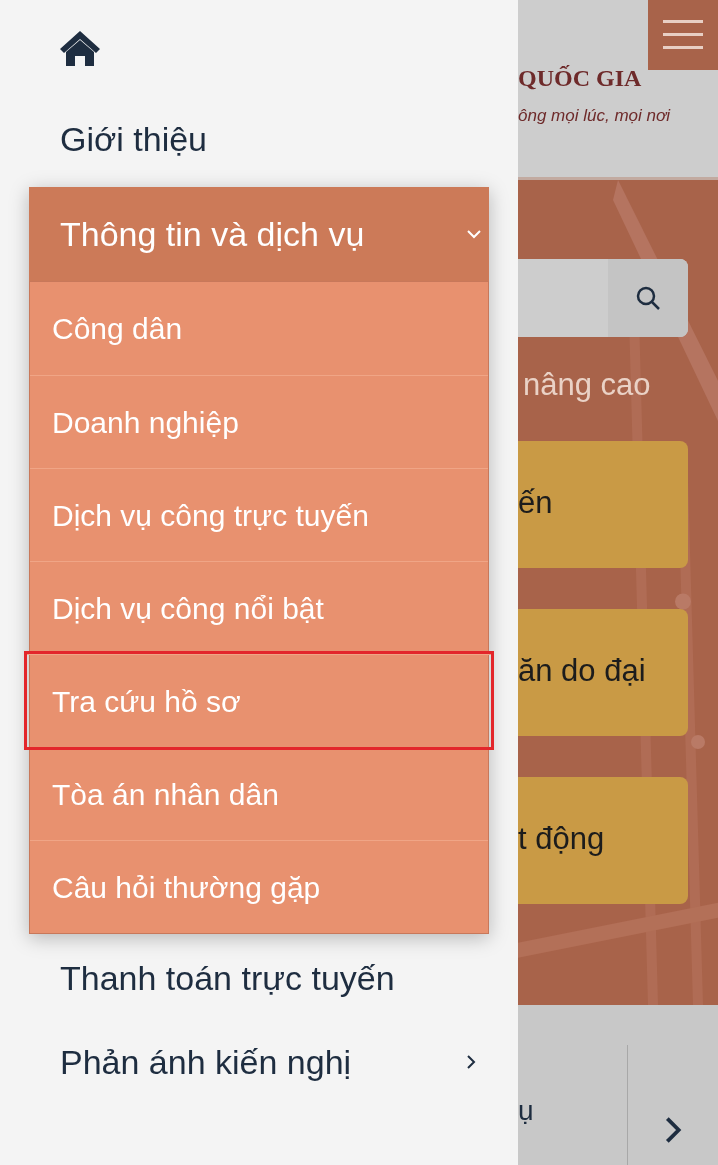 This screenshot has height=1165, width=718. I want to click on dropdown-toggle: Thông tin và dịch vụ, so click(259, 234).